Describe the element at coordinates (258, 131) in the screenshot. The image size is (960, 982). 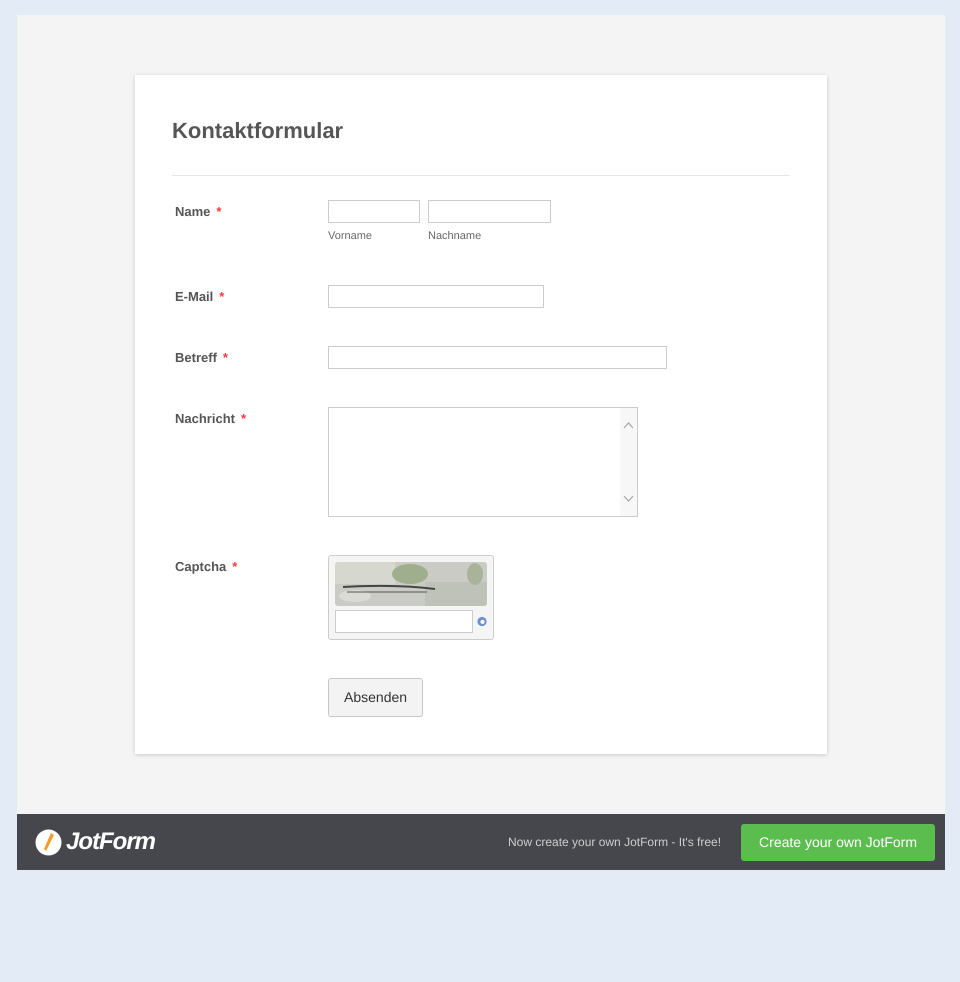
I see `form-title: Kontaktformular` at that location.